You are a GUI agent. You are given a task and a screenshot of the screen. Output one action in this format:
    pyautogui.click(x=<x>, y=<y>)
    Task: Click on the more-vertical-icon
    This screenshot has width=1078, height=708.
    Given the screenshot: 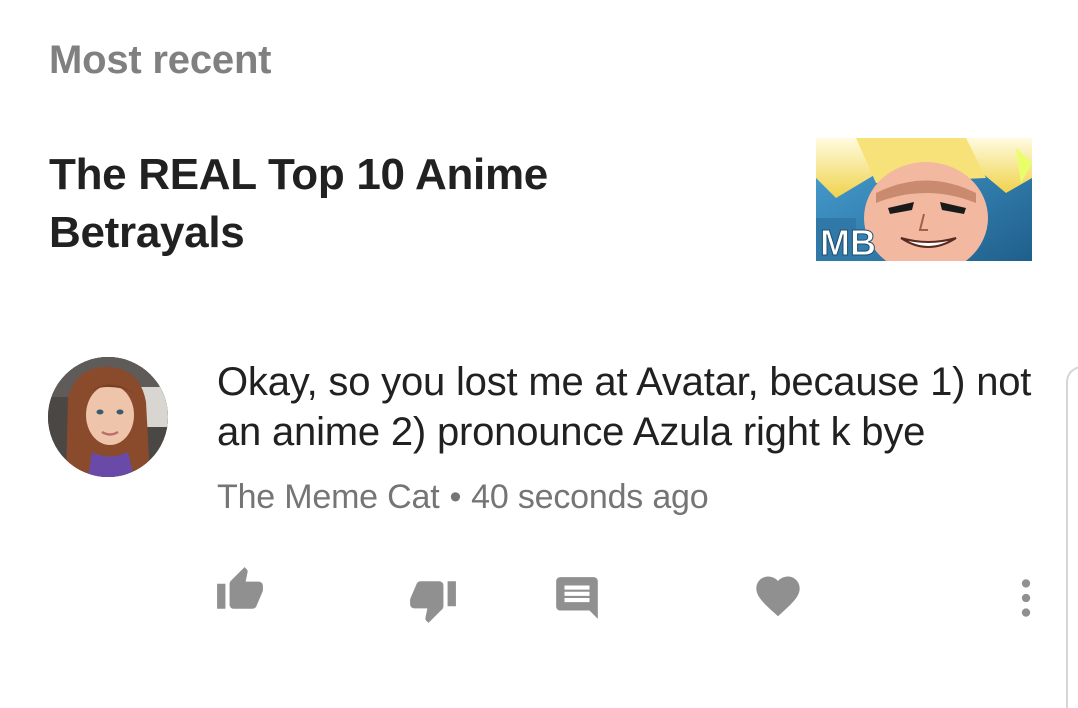 What is the action you would take?
    pyautogui.click(x=1026, y=598)
    